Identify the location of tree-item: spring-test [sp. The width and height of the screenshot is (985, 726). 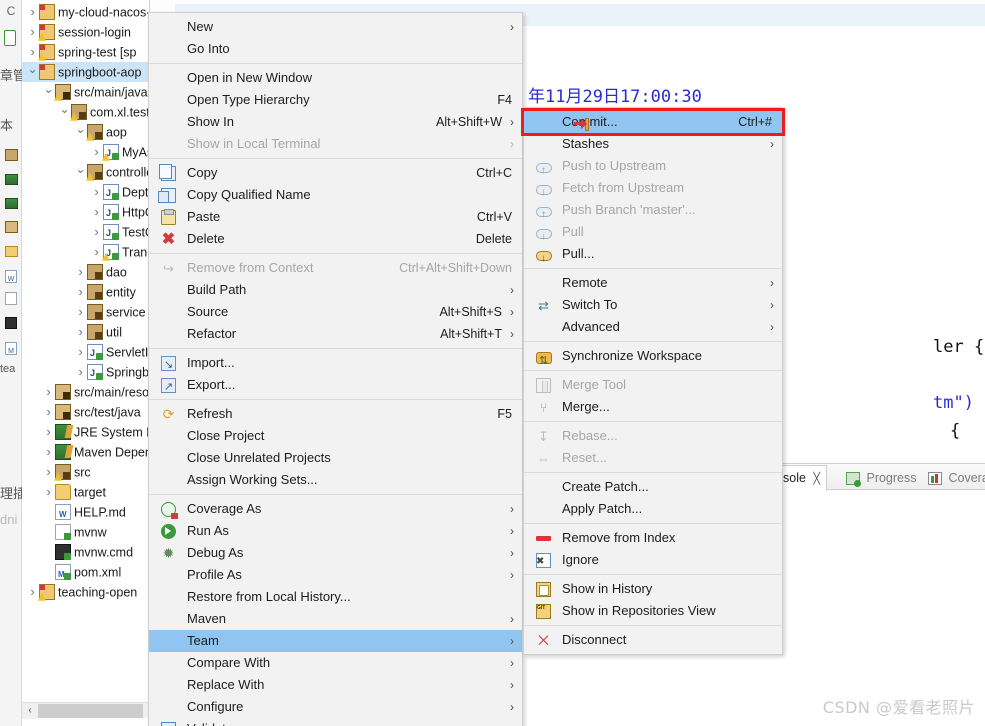
(85, 52).